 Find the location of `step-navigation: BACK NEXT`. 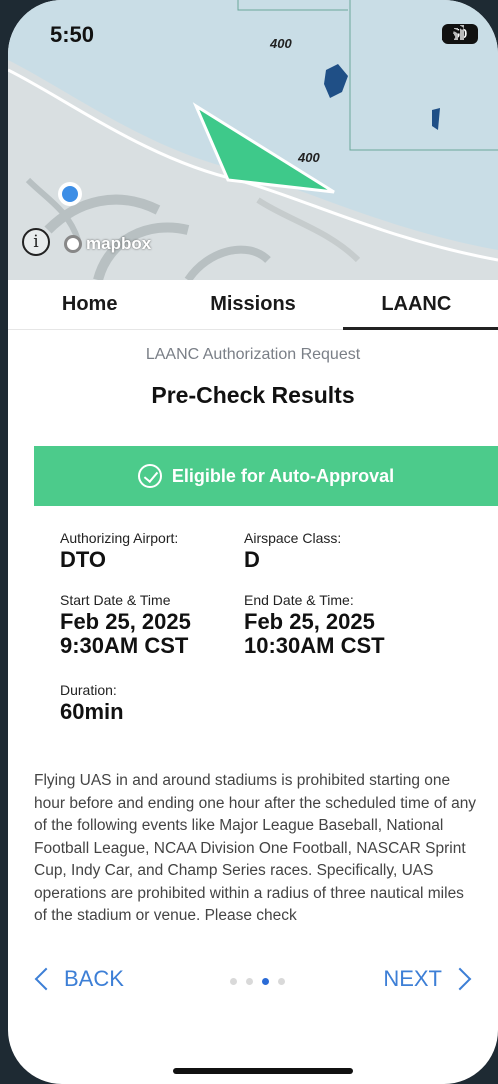

step-navigation: BACK NEXT is located at coordinates (253, 982).